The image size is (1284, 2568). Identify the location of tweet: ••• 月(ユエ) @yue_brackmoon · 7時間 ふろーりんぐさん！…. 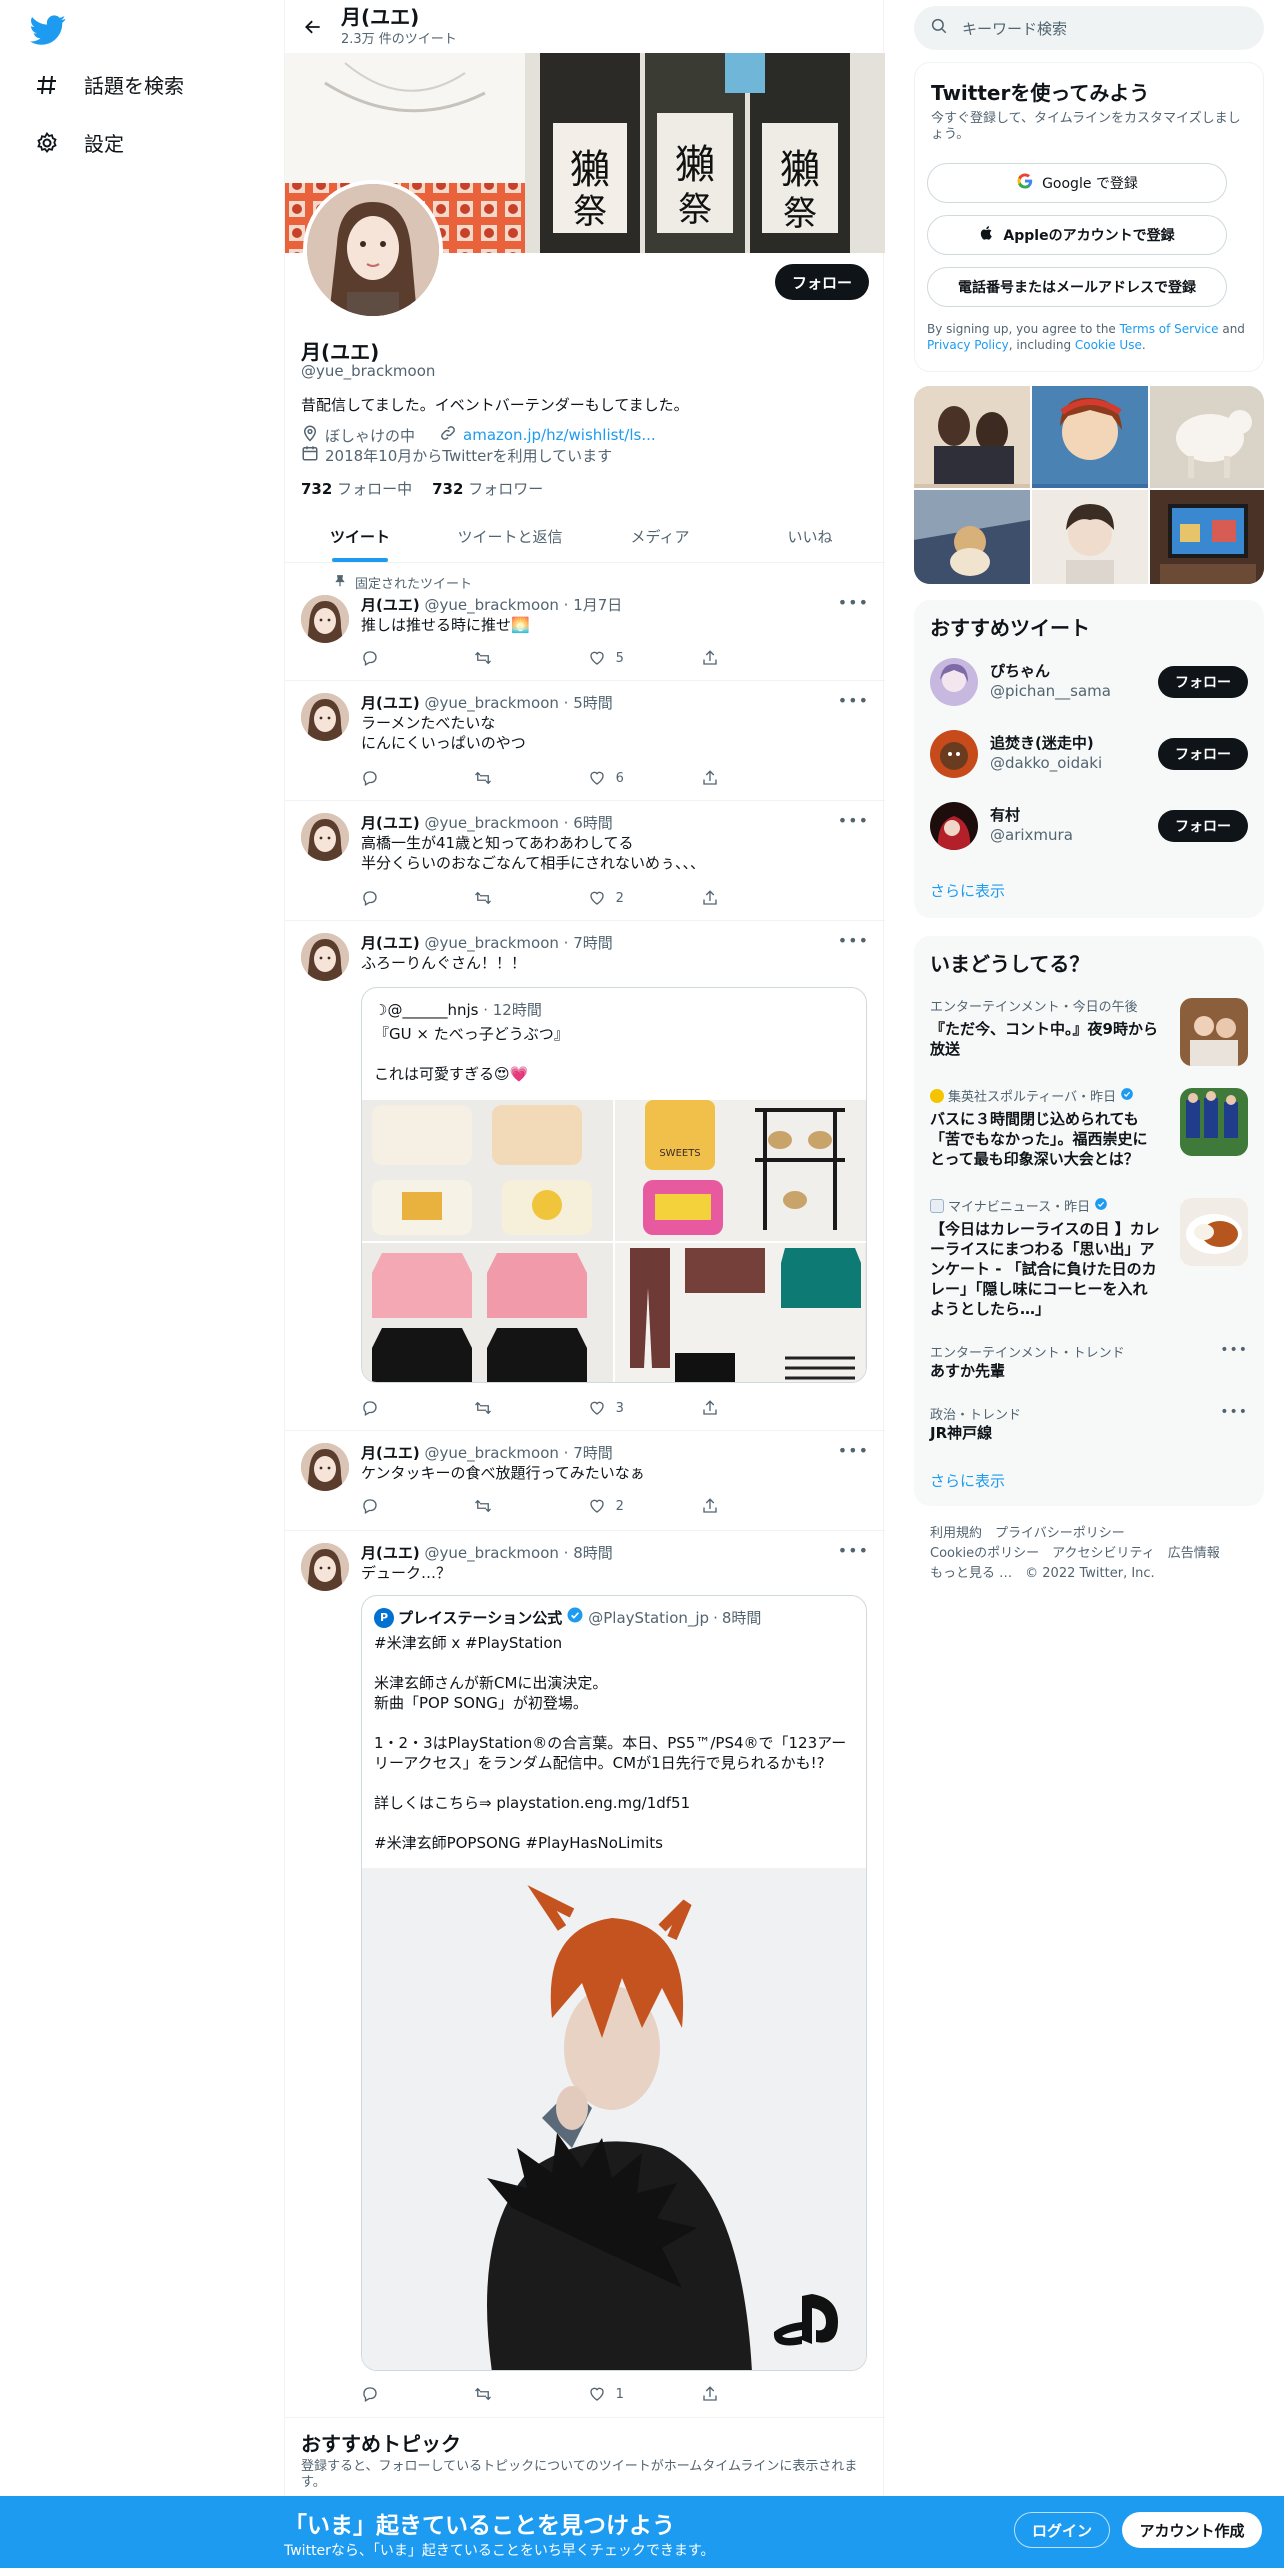
(585, 1176).